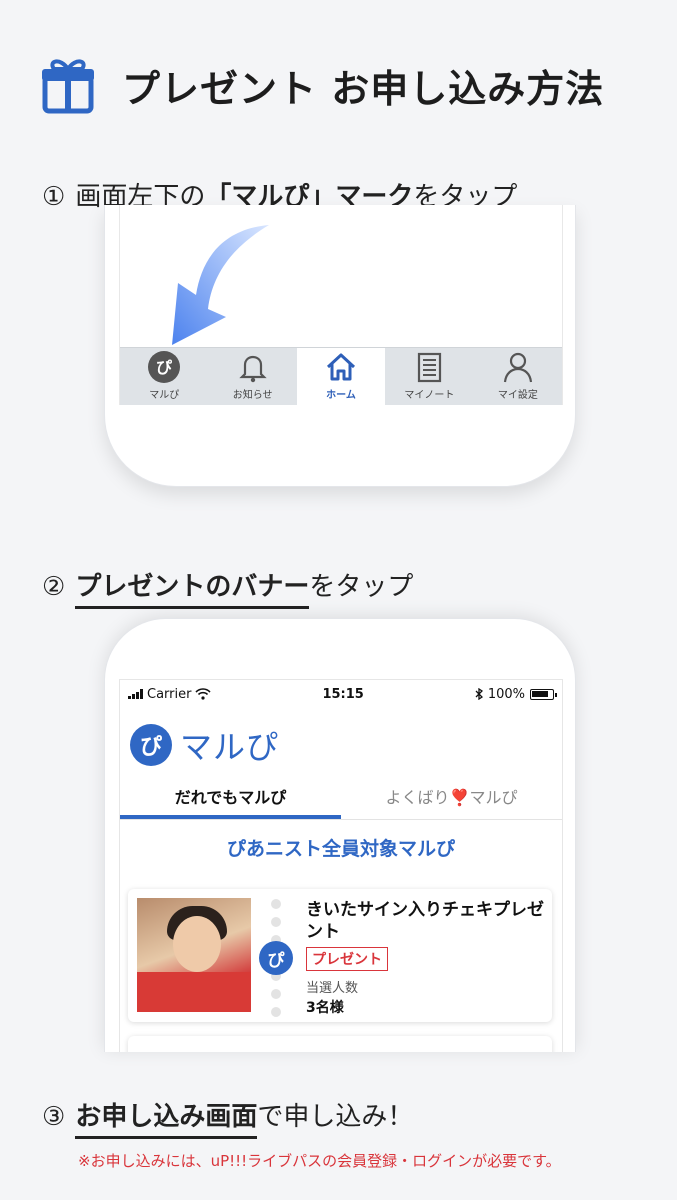  What do you see at coordinates (341, 305) in the screenshot?
I see `phone-screen: ぴ マルぴ お知らせ ホーム マイノート マイ設定` at bounding box center [341, 305].